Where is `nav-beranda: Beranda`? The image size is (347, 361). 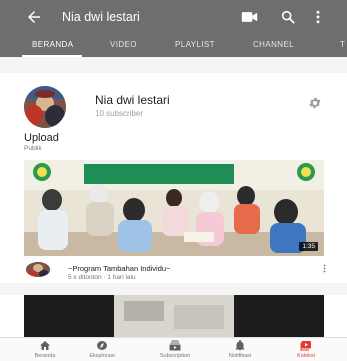
nav-beranda: Beranda is located at coordinates (45, 349).